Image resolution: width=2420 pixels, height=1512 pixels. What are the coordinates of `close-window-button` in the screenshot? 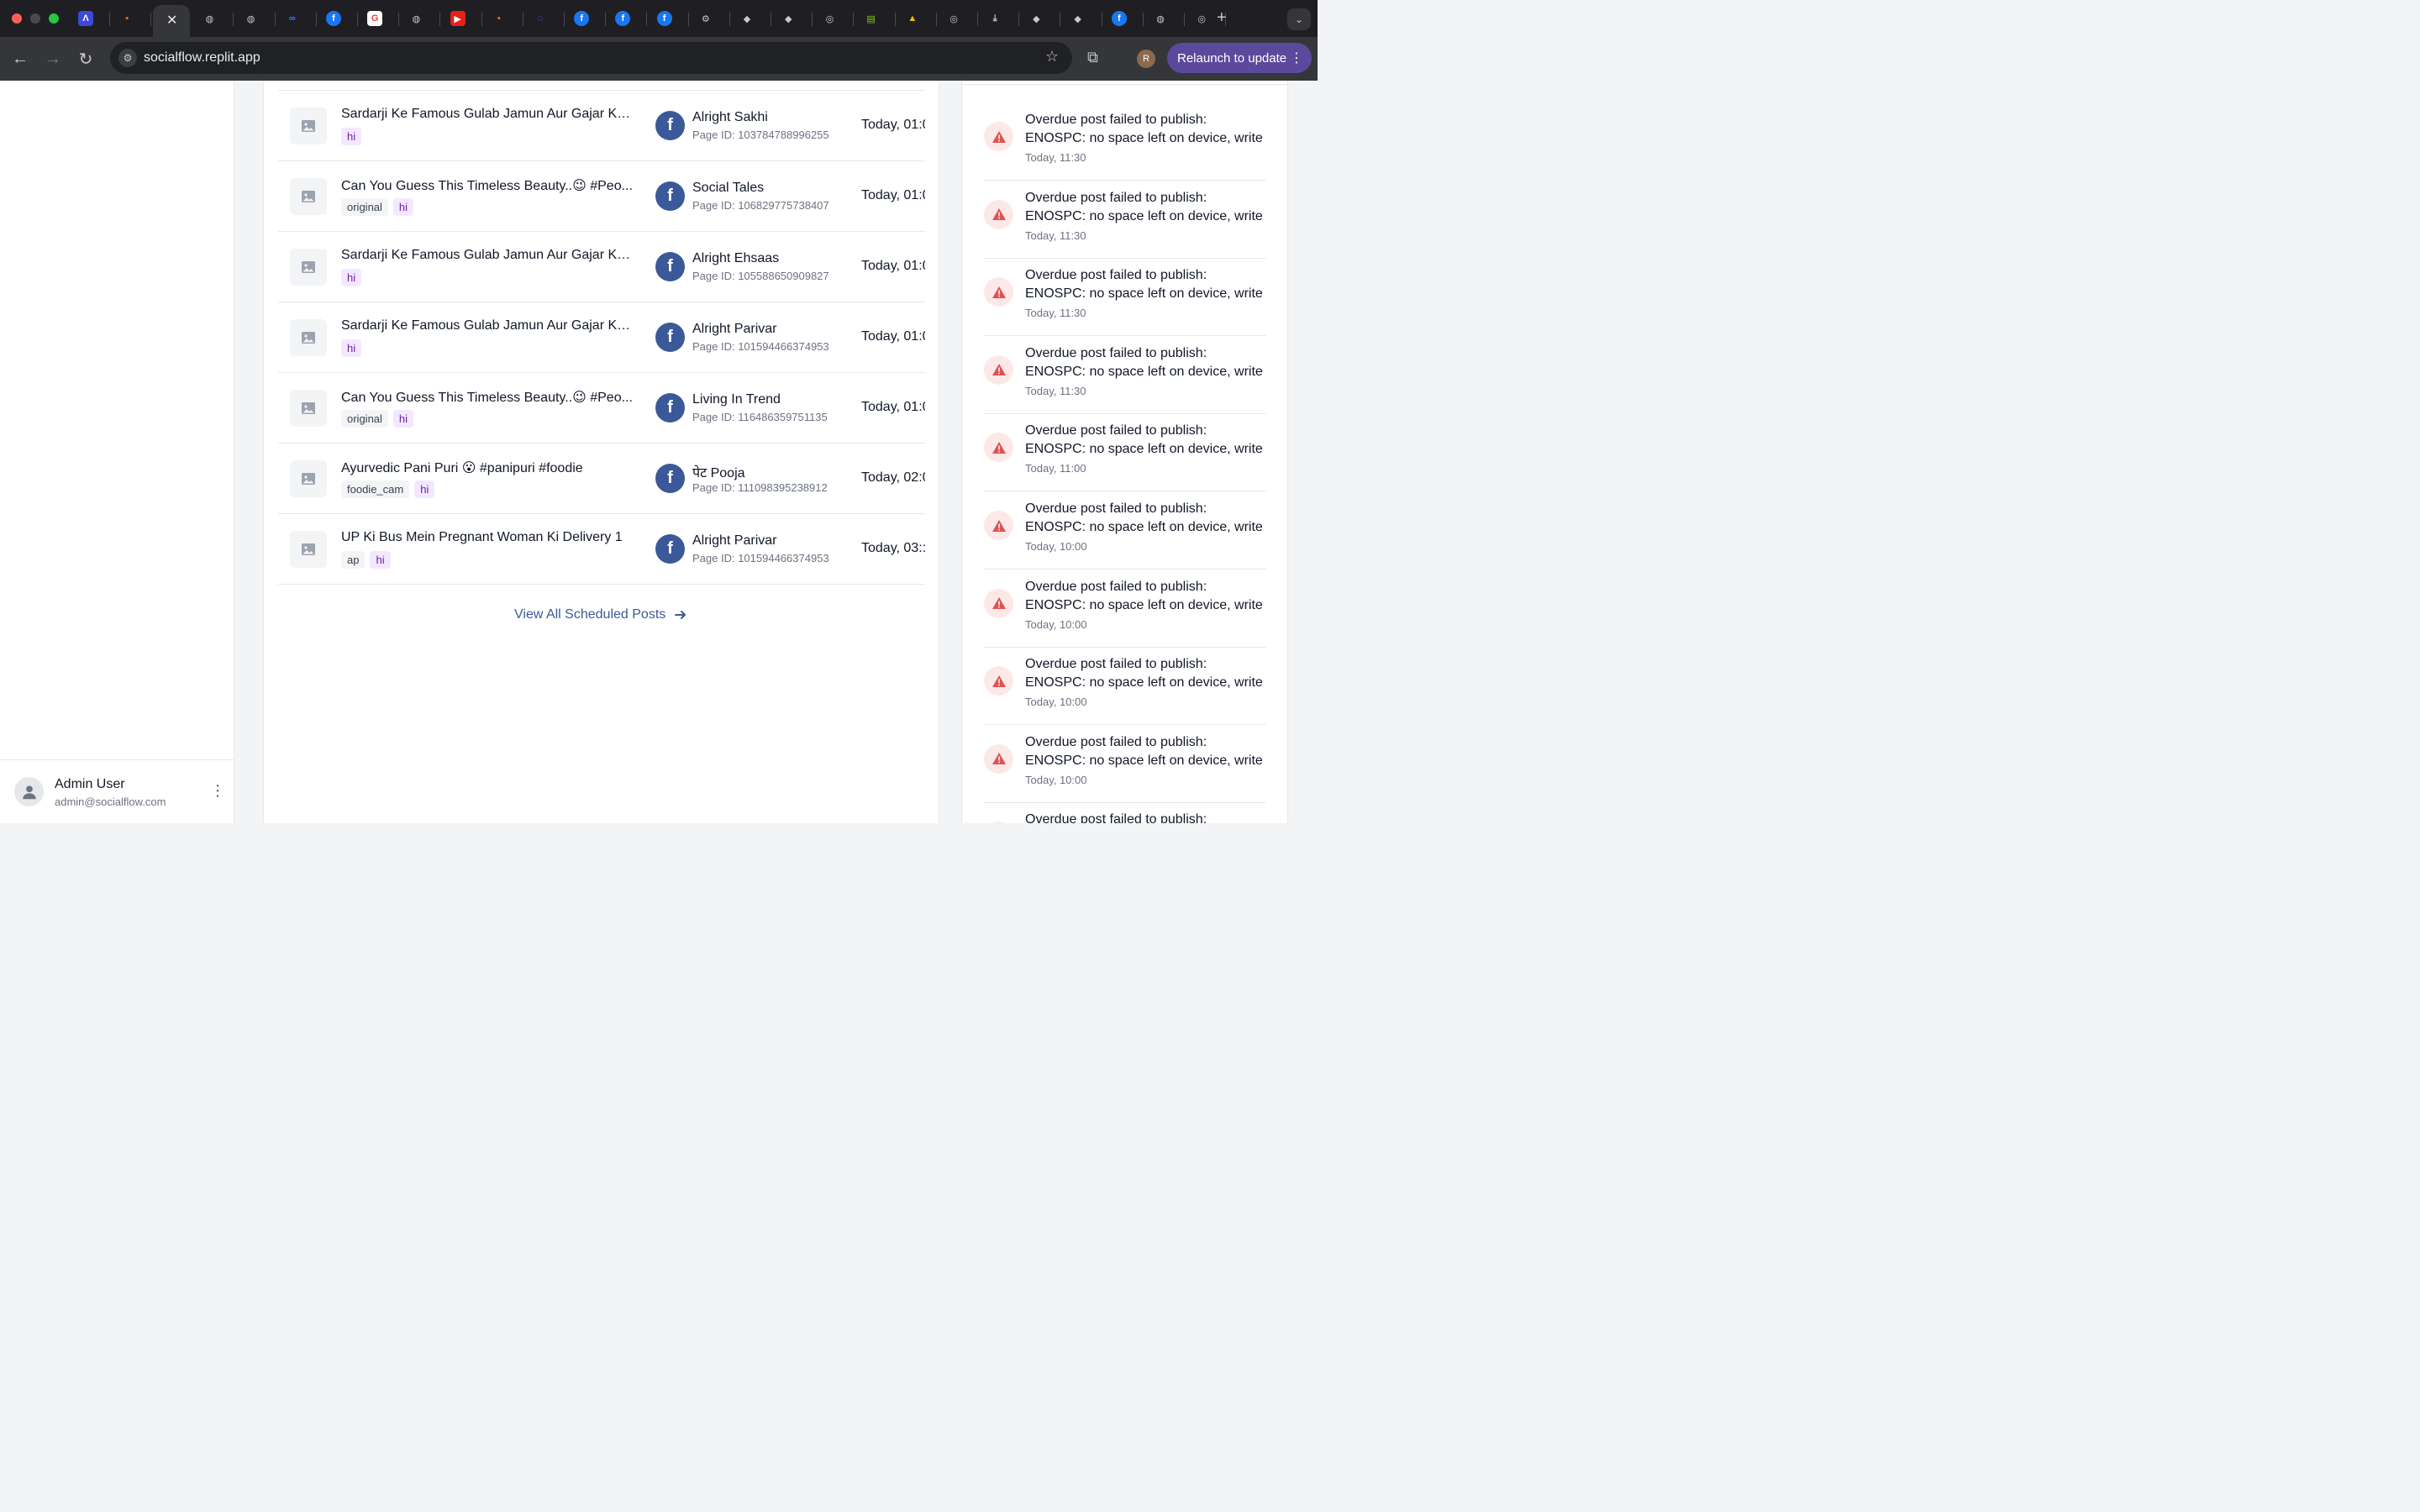 It's located at (17, 18).